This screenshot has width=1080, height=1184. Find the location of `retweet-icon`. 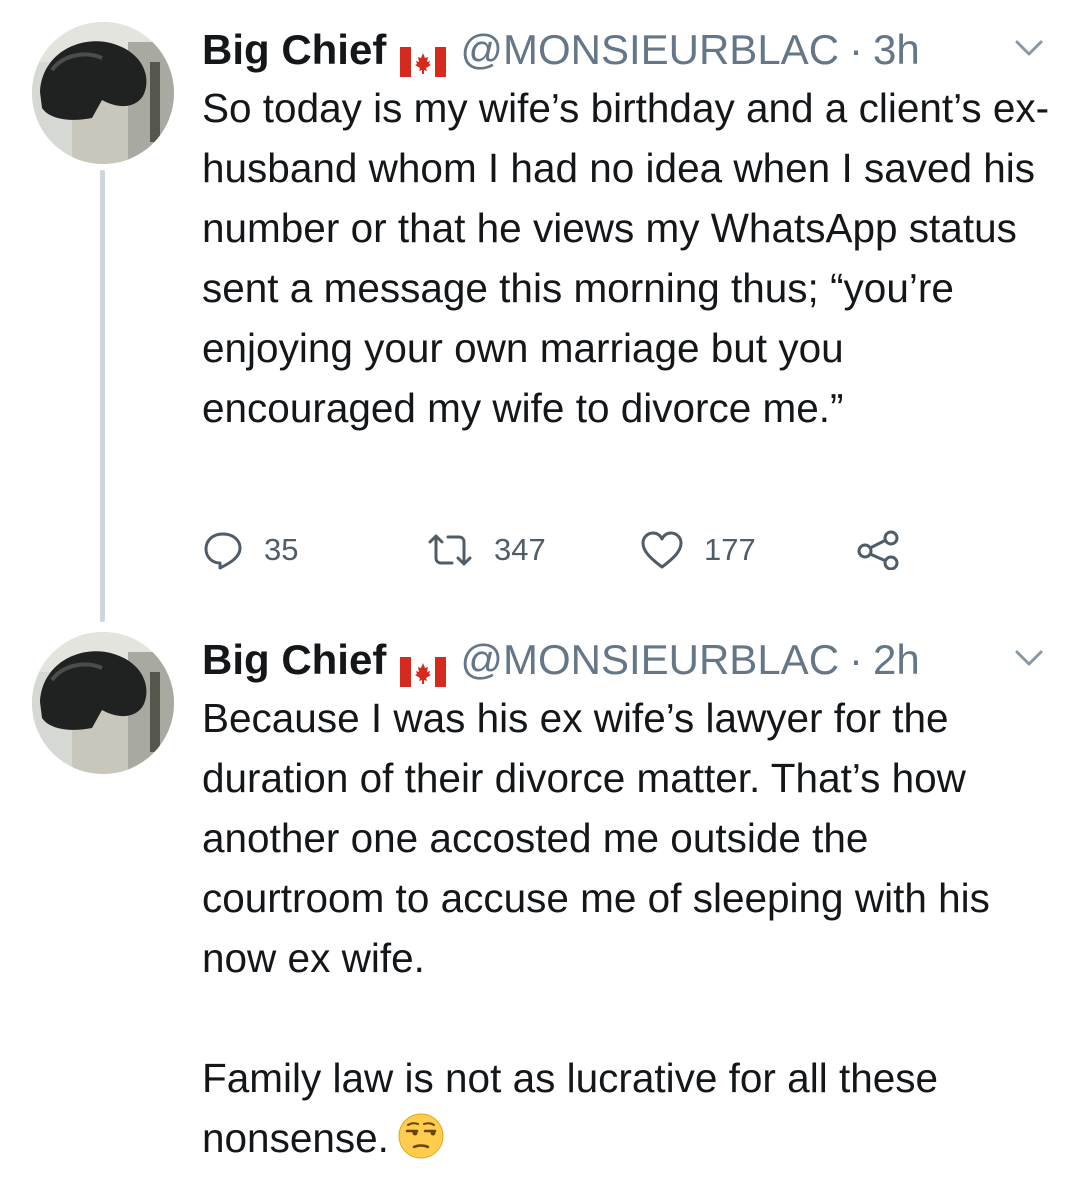

retweet-icon is located at coordinates (450, 550).